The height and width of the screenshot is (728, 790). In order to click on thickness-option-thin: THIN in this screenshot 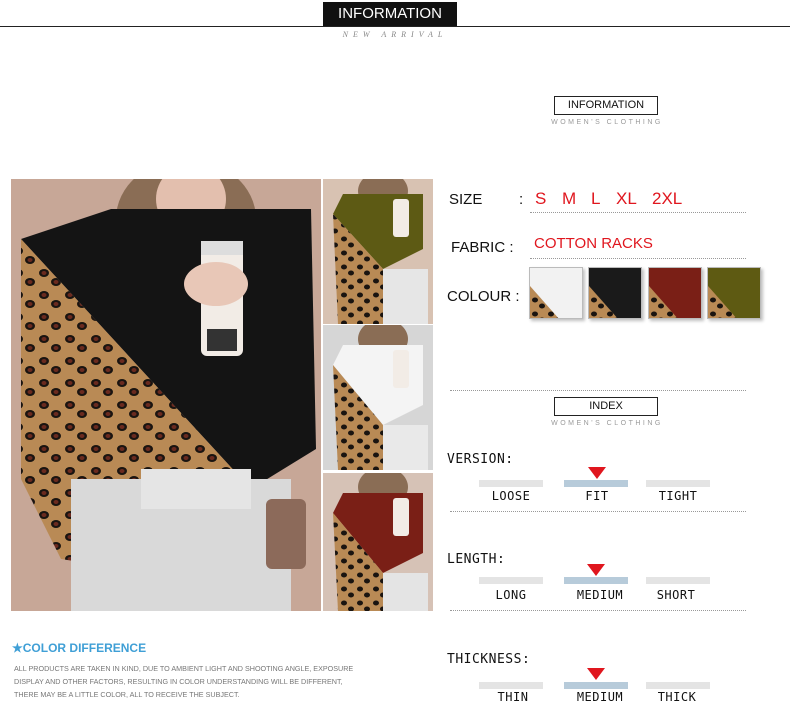, I will do `click(513, 697)`.